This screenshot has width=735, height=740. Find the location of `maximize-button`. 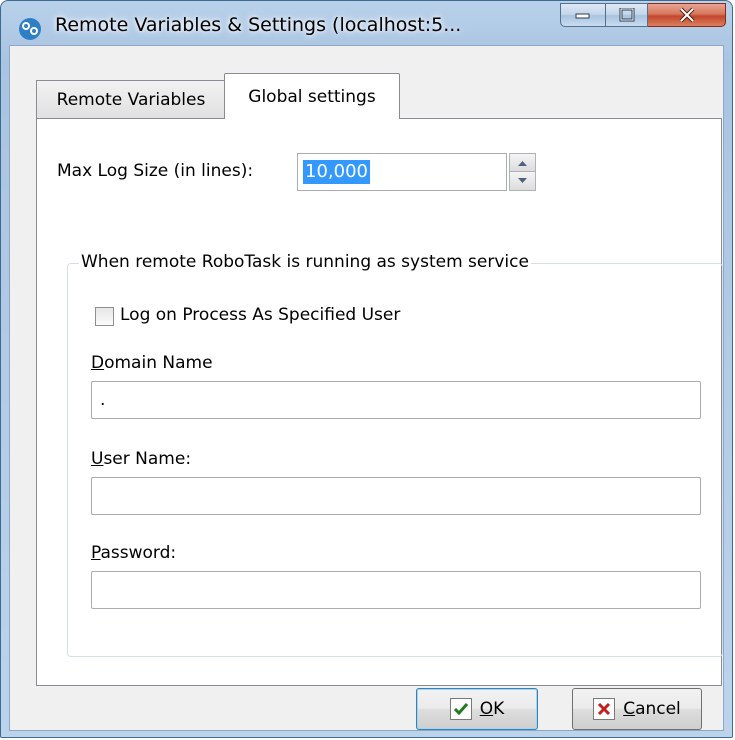

maximize-button is located at coordinates (627, 15).